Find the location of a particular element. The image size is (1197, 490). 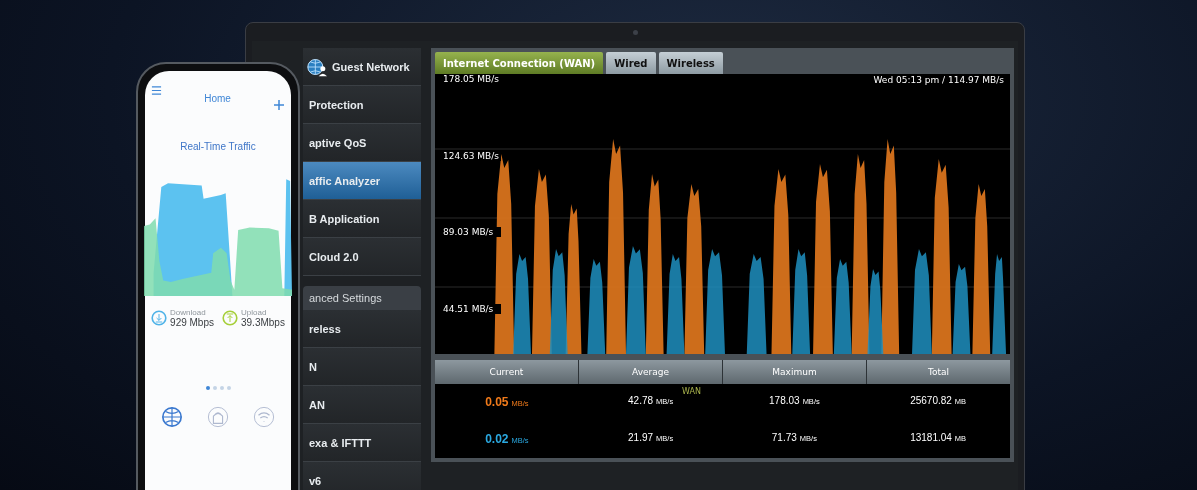

sidebar-item: aptive QoS is located at coordinates (362, 143).